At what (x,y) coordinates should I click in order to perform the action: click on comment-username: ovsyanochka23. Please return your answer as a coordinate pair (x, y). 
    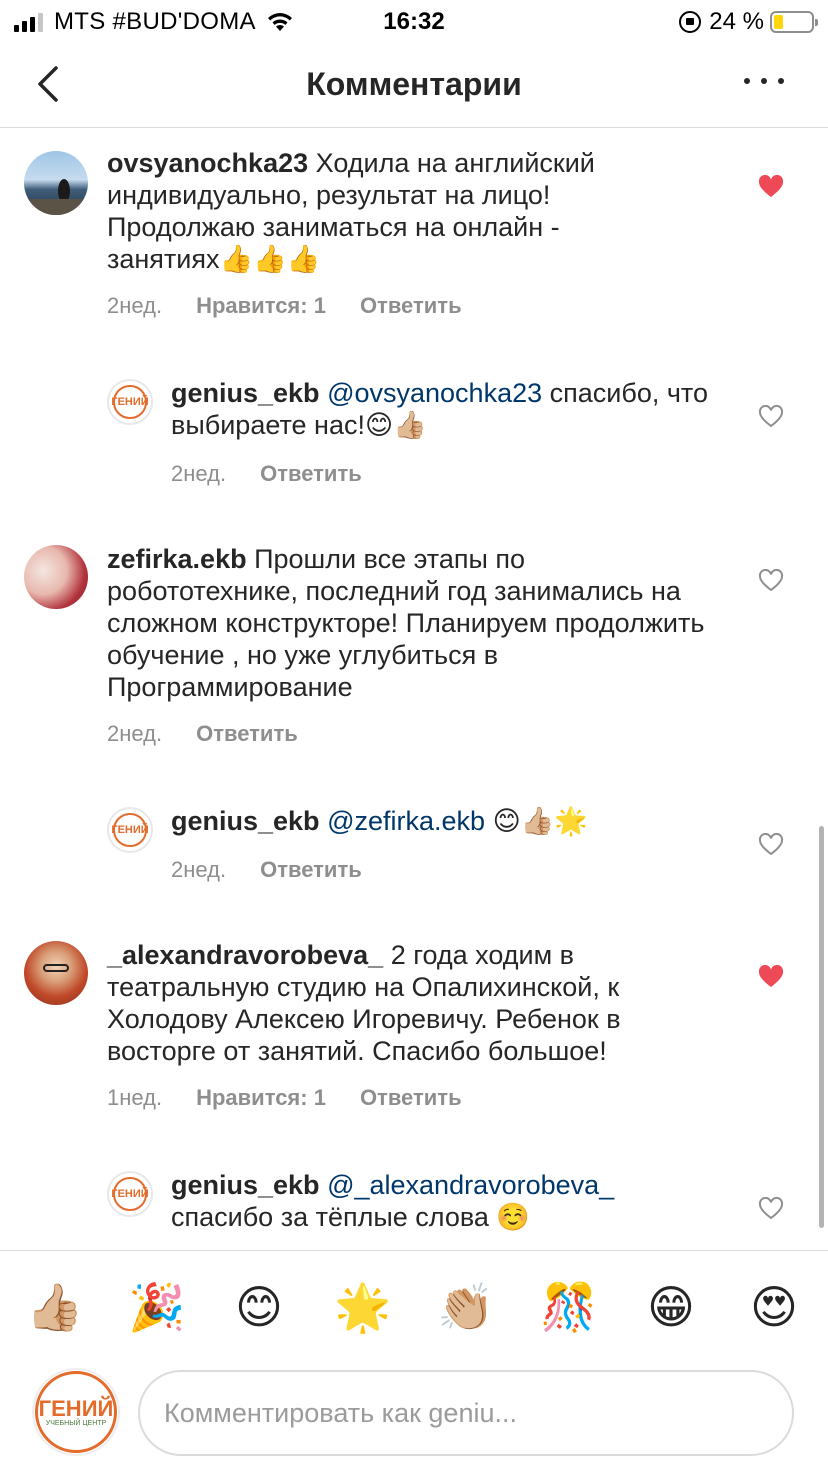
    Looking at the image, I should click on (207, 163).